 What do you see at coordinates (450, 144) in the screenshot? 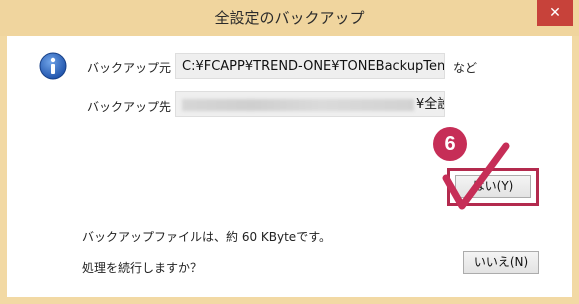
I see `step-badge: 6` at bounding box center [450, 144].